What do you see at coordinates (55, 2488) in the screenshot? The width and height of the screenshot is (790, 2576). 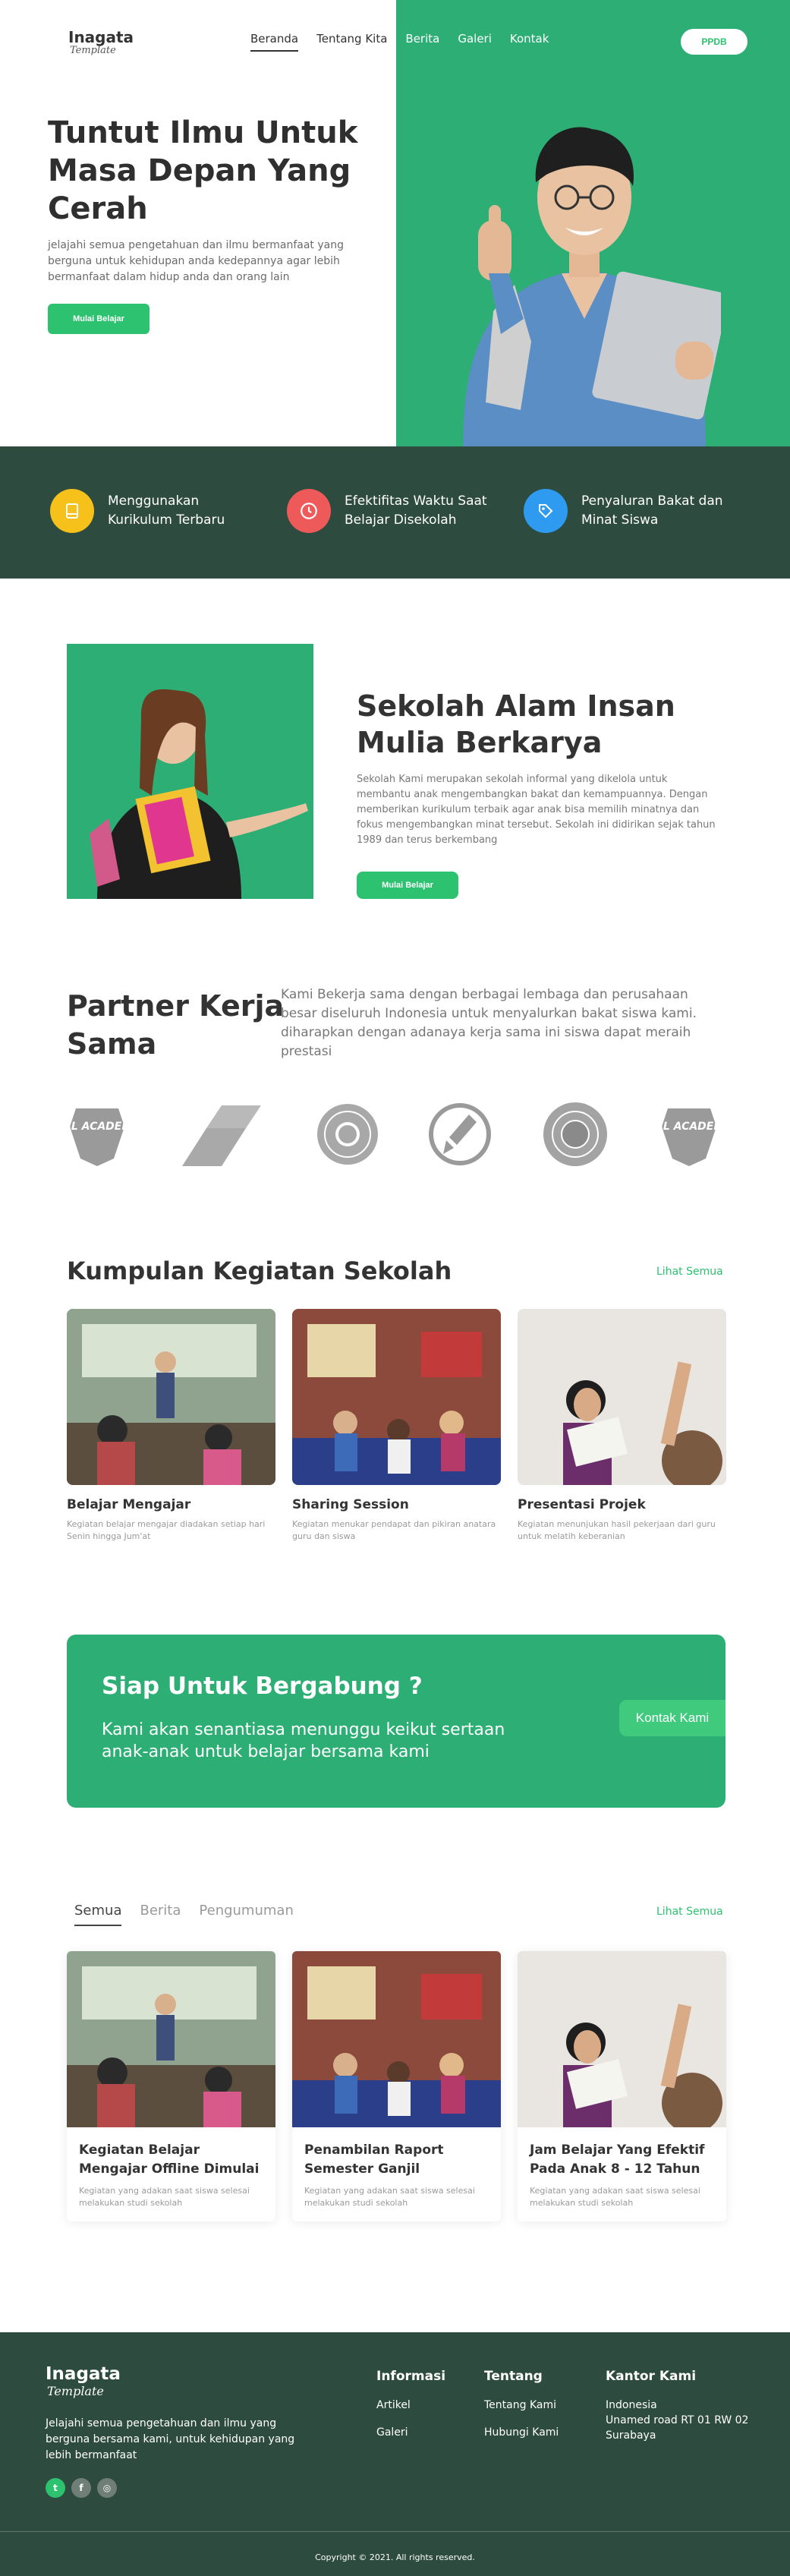 I see `twitter-icon: t` at bounding box center [55, 2488].